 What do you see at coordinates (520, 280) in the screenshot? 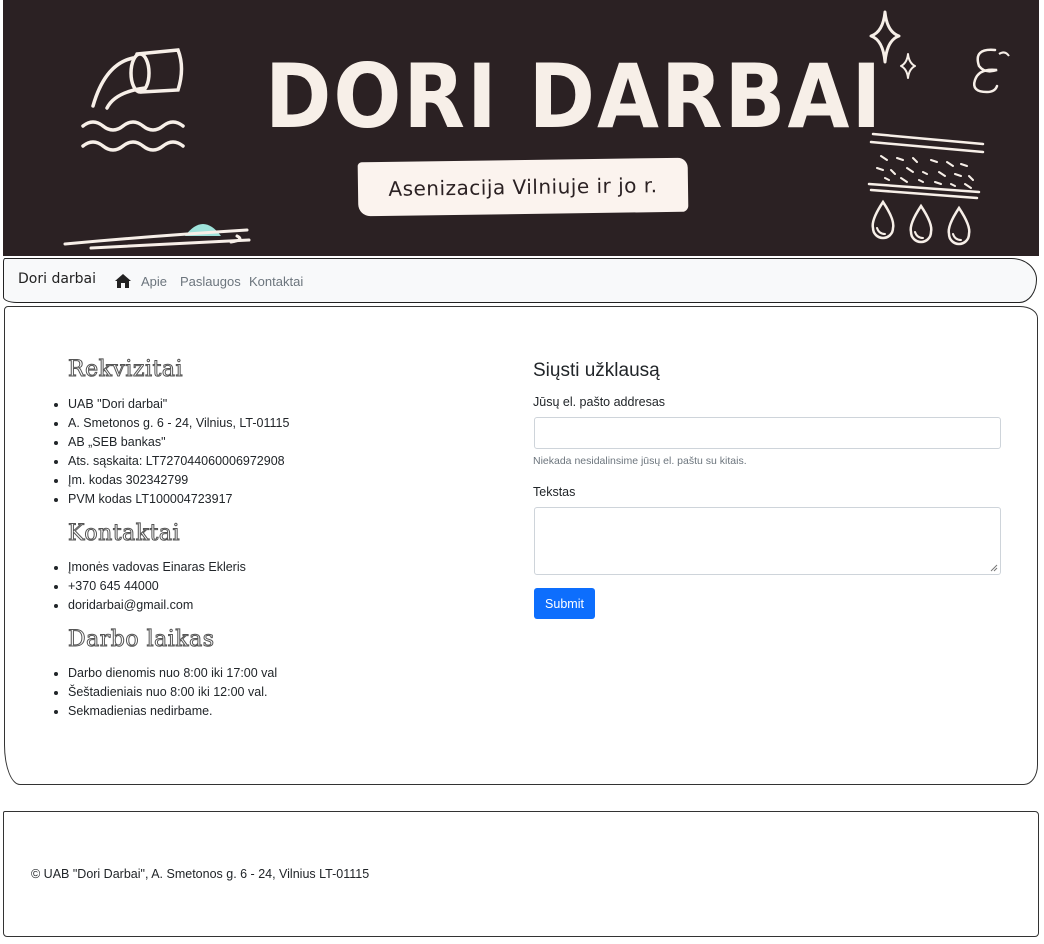
I see `navbar: Dori darbai Apie Paslaugos Kontaktai` at bounding box center [520, 280].